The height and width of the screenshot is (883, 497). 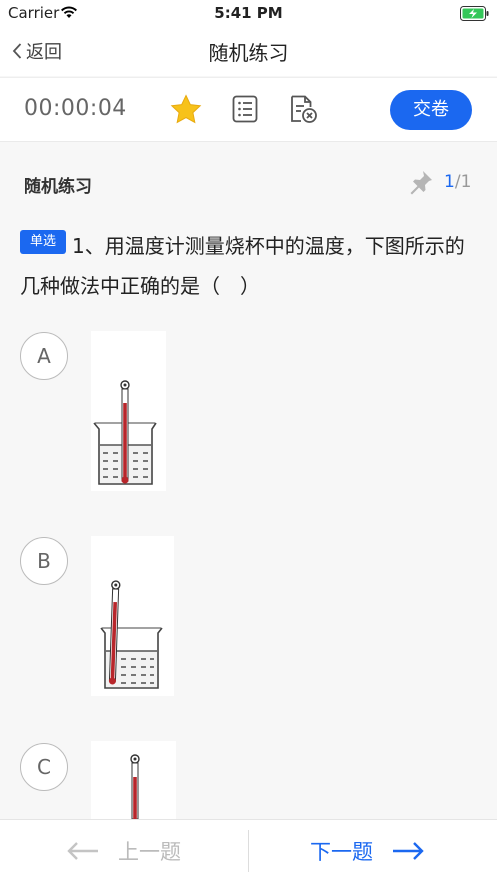 I want to click on arrow-left-icon, so click(x=82, y=851).